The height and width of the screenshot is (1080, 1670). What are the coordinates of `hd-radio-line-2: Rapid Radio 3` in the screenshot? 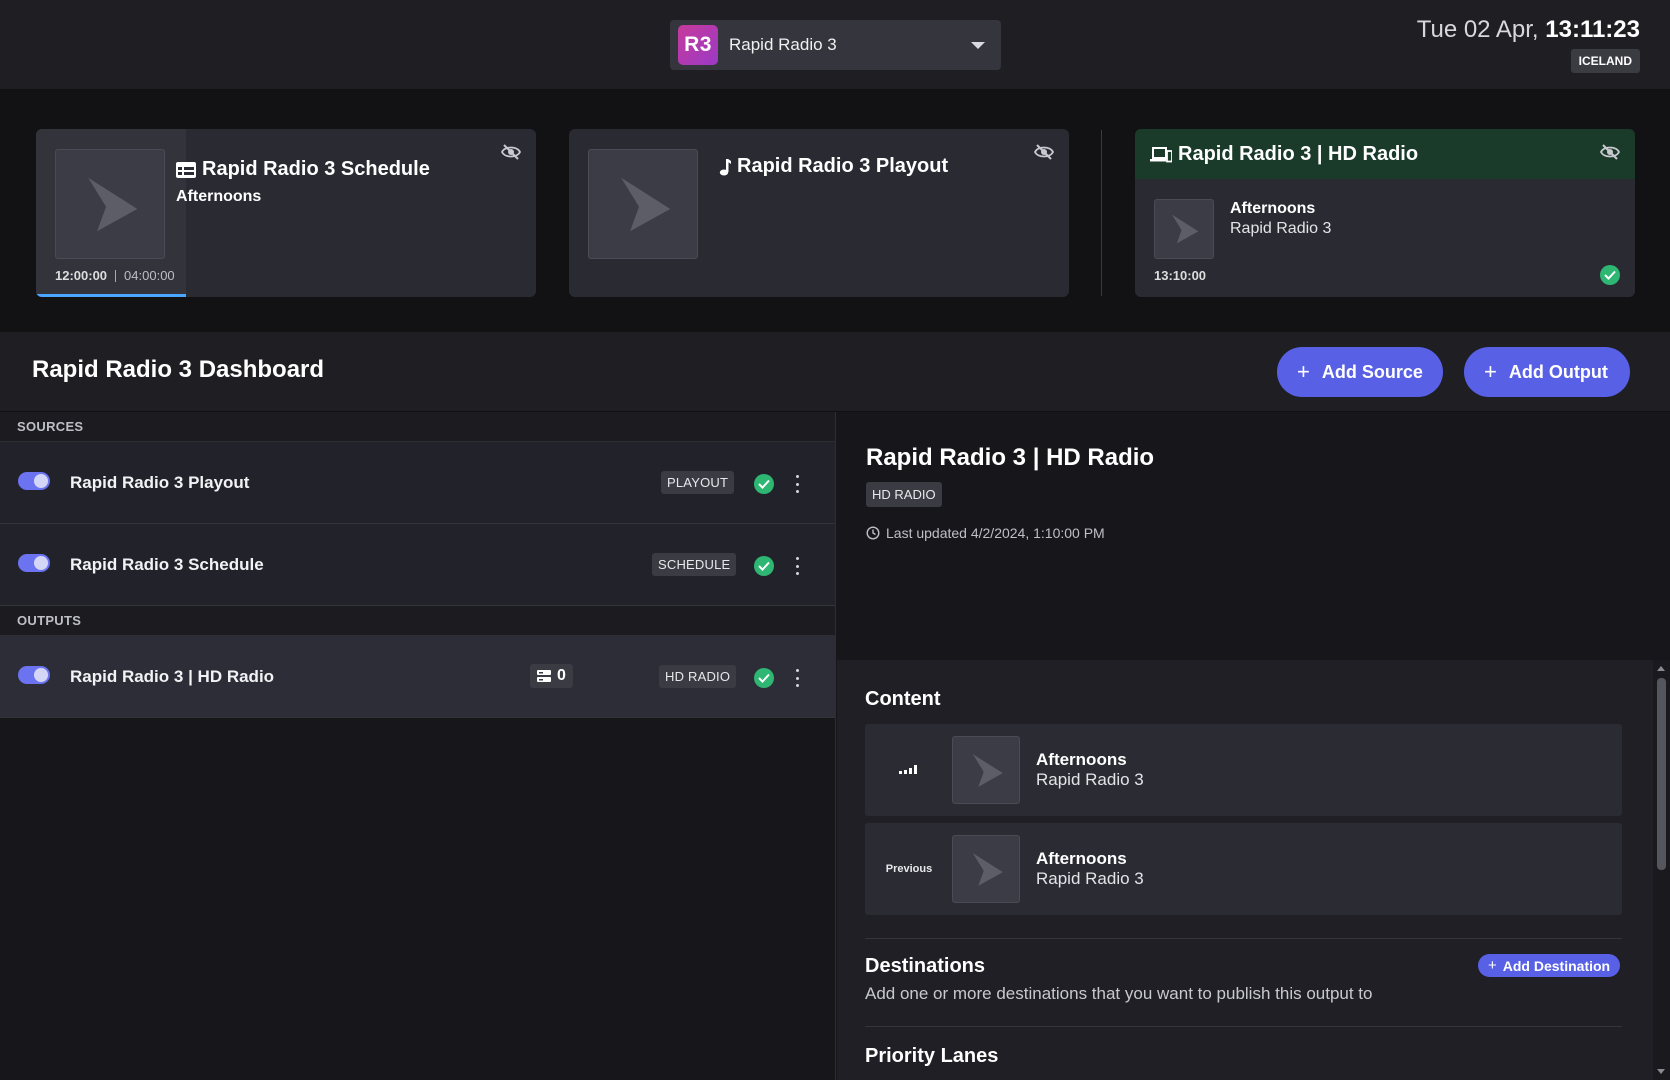 It's located at (1281, 228).